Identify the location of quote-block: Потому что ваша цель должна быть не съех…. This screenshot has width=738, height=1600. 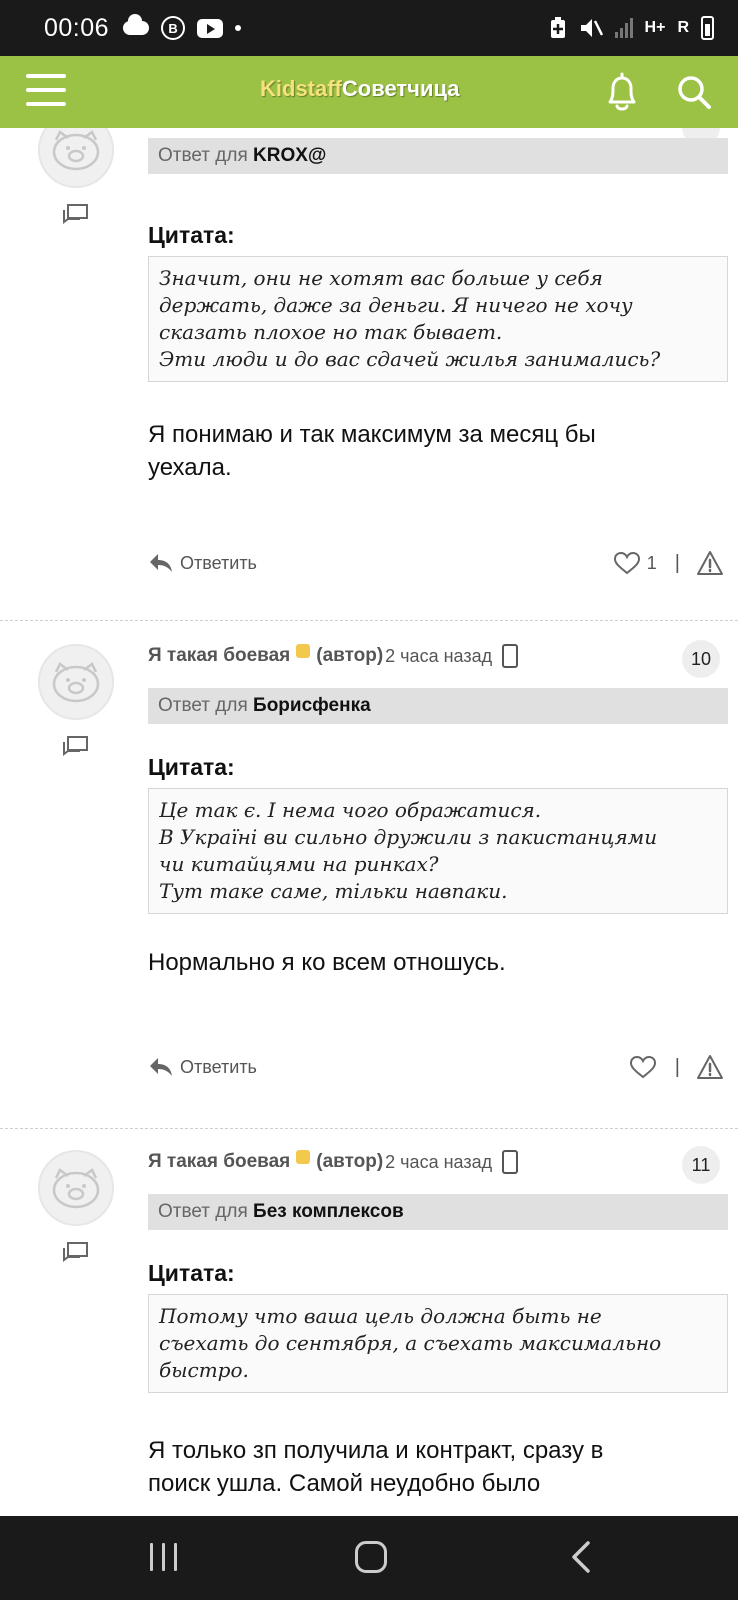
(438, 1343).